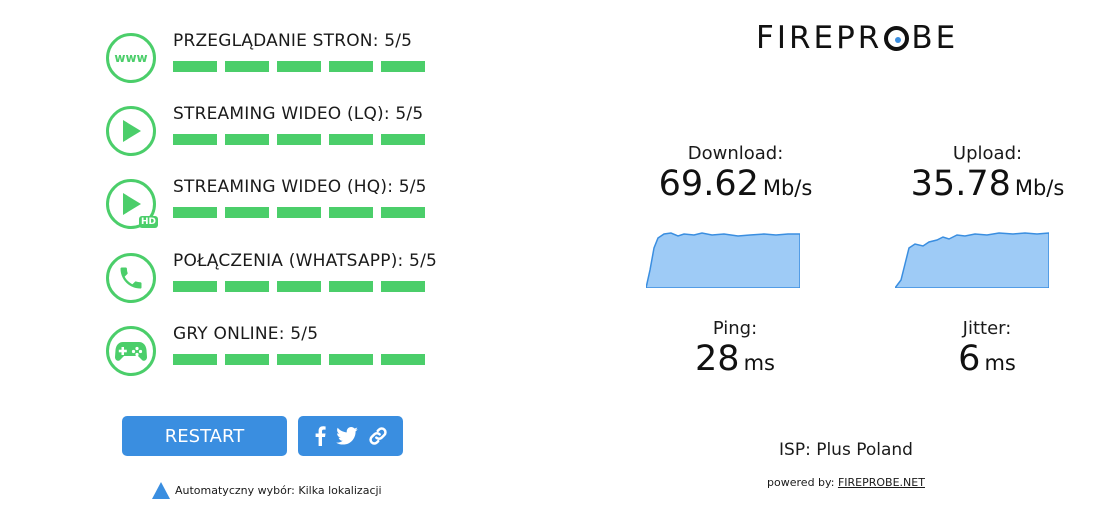  What do you see at coordinates (960, 184) in the screenshot?
I see `upload-number: 35.78` at bounding box center [960, 184].